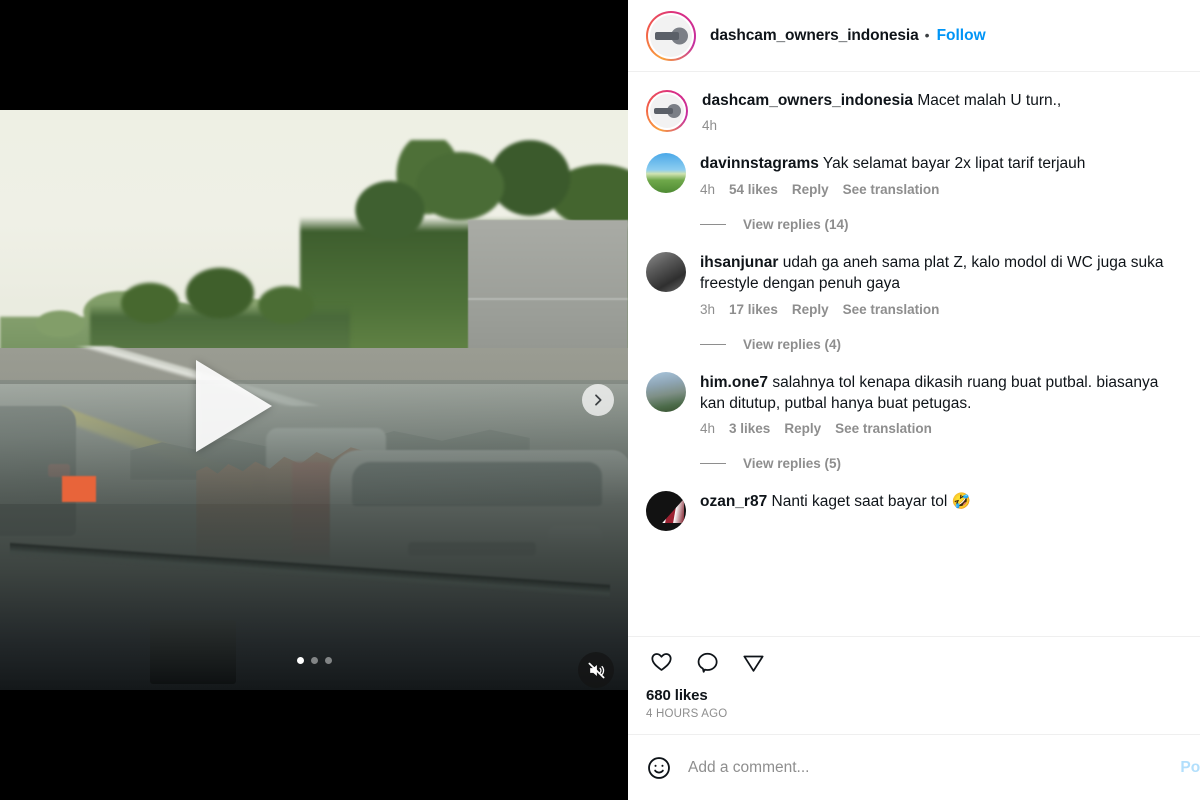 The image size is (1200, 800). Describe the element at coordinates (707, 662) in the screenshot. I see `comment-bubble-icon` at that location.